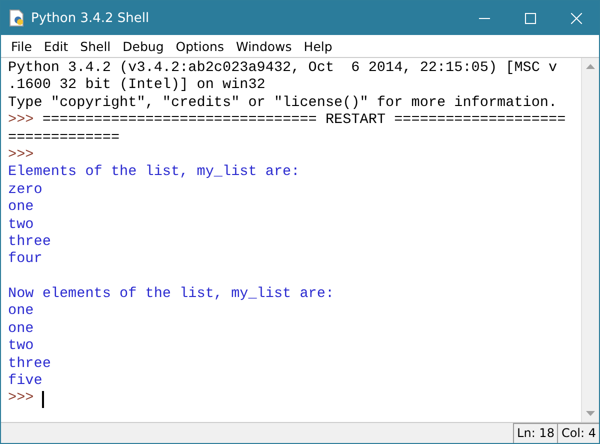 The height and width of the screenshot is (444, 600). I want to click on close-icon, so click(576, 18).